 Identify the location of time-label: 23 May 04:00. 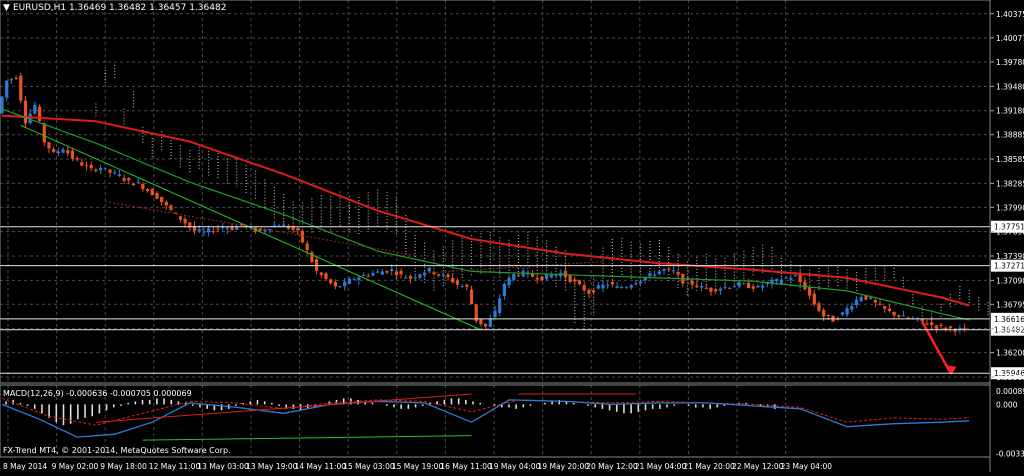
(807, 466).